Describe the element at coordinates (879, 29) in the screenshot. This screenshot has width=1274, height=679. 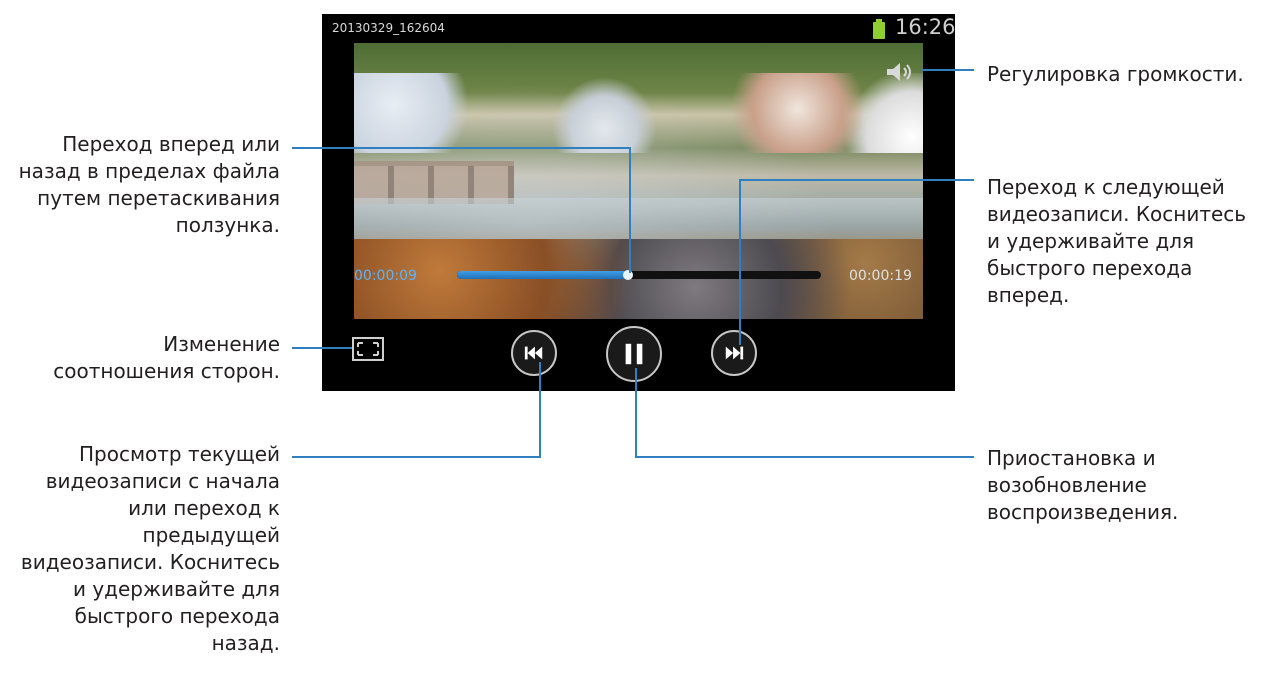
I see `battery-icon` at that location.